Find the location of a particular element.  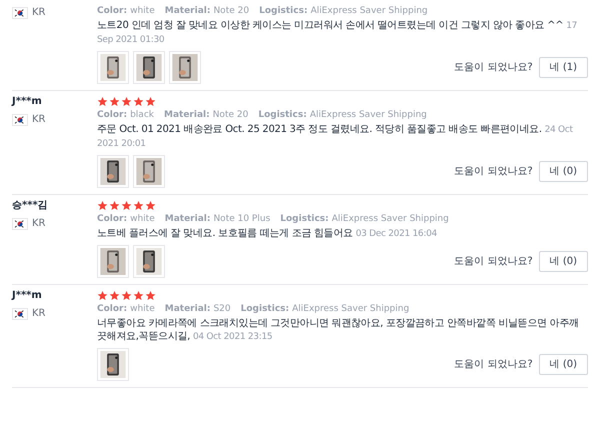

attribute-value: Note 10 Plus is located at coordinates (241, 219).